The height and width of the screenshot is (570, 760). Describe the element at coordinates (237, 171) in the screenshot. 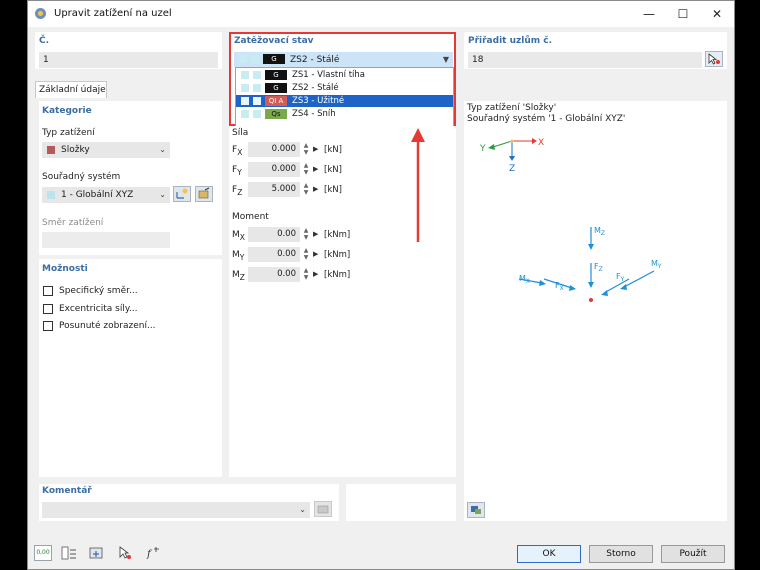

I see `fy-label: FY` at that location.